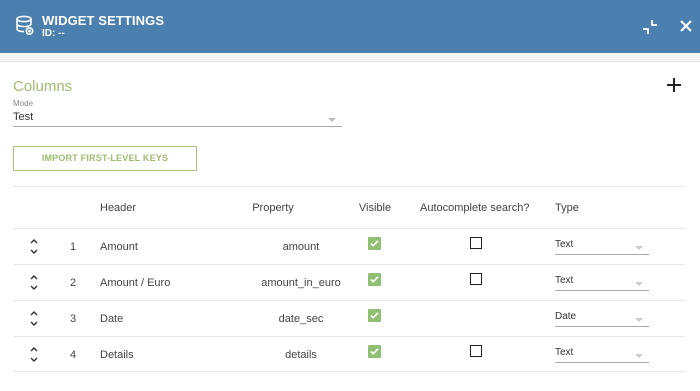  I want to click on widget-settings-header: WIDGET SETTINGS ID: --, so click(350, 26).